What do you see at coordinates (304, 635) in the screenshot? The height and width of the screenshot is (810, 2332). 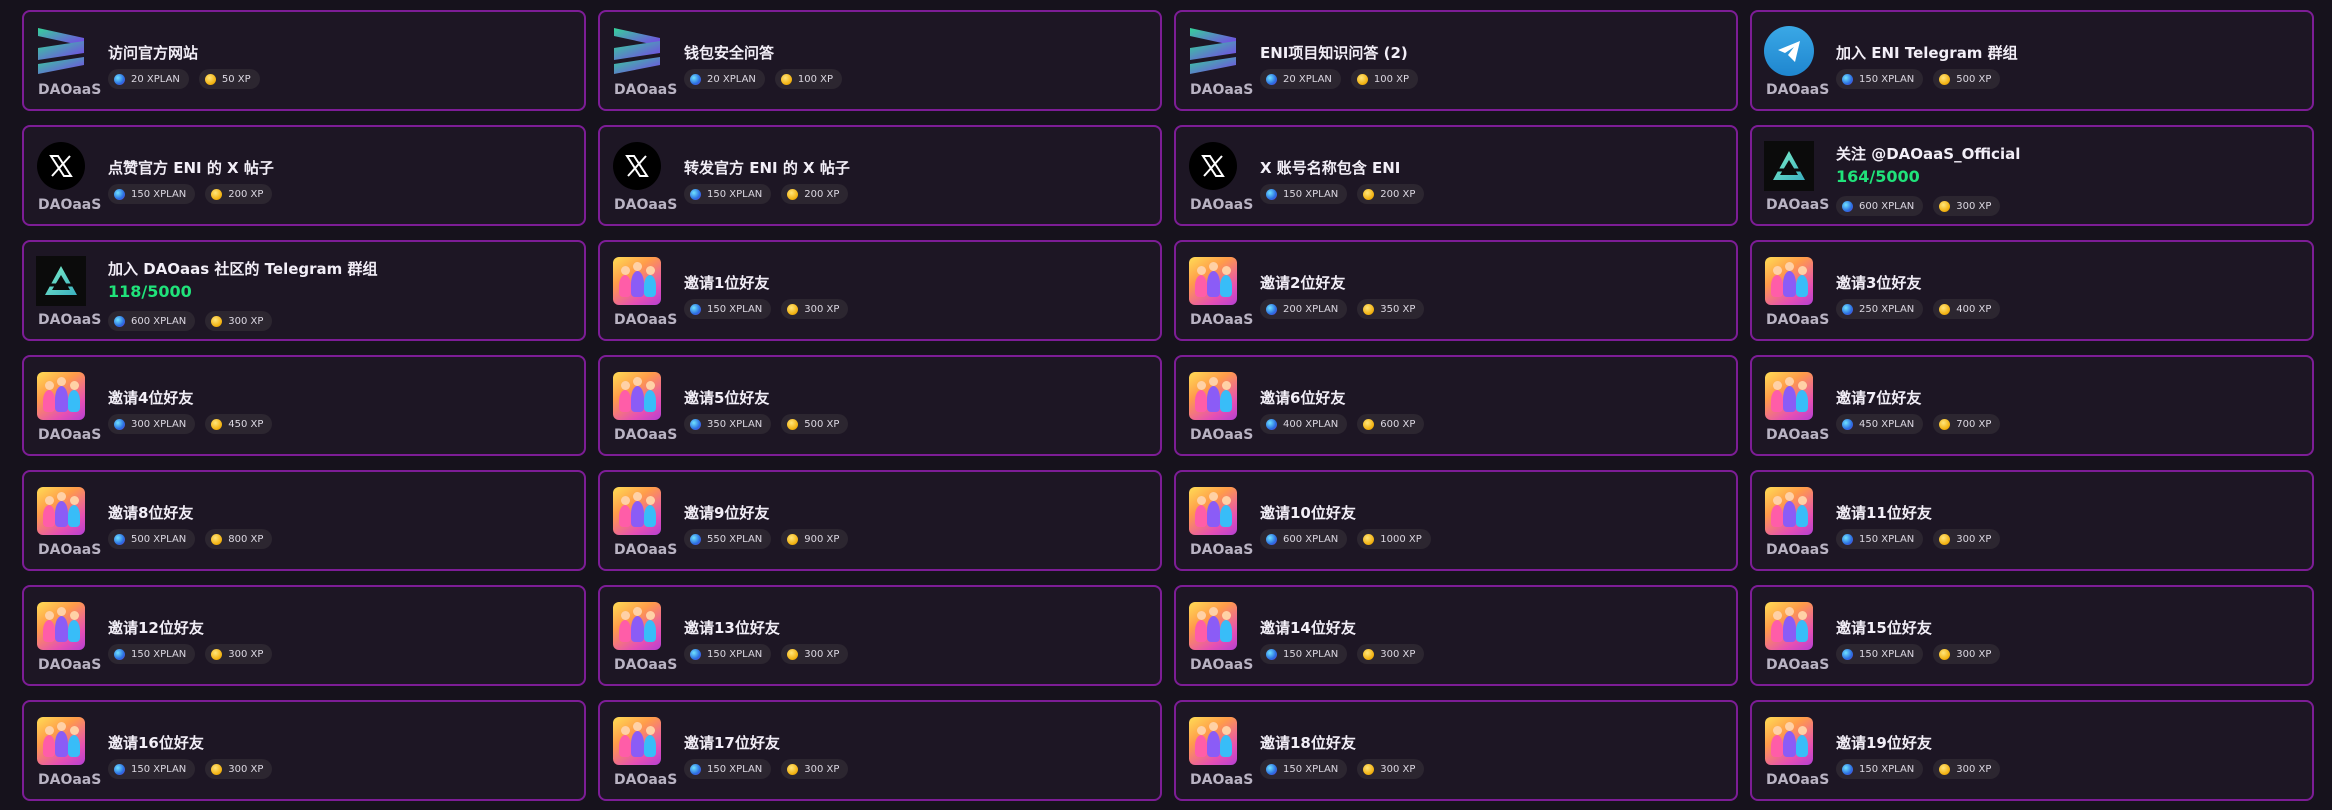 I see `task-card: DAOaaS 邀请12位好友 150 XPLAN 300 XP` at bounding box center [304, 635].